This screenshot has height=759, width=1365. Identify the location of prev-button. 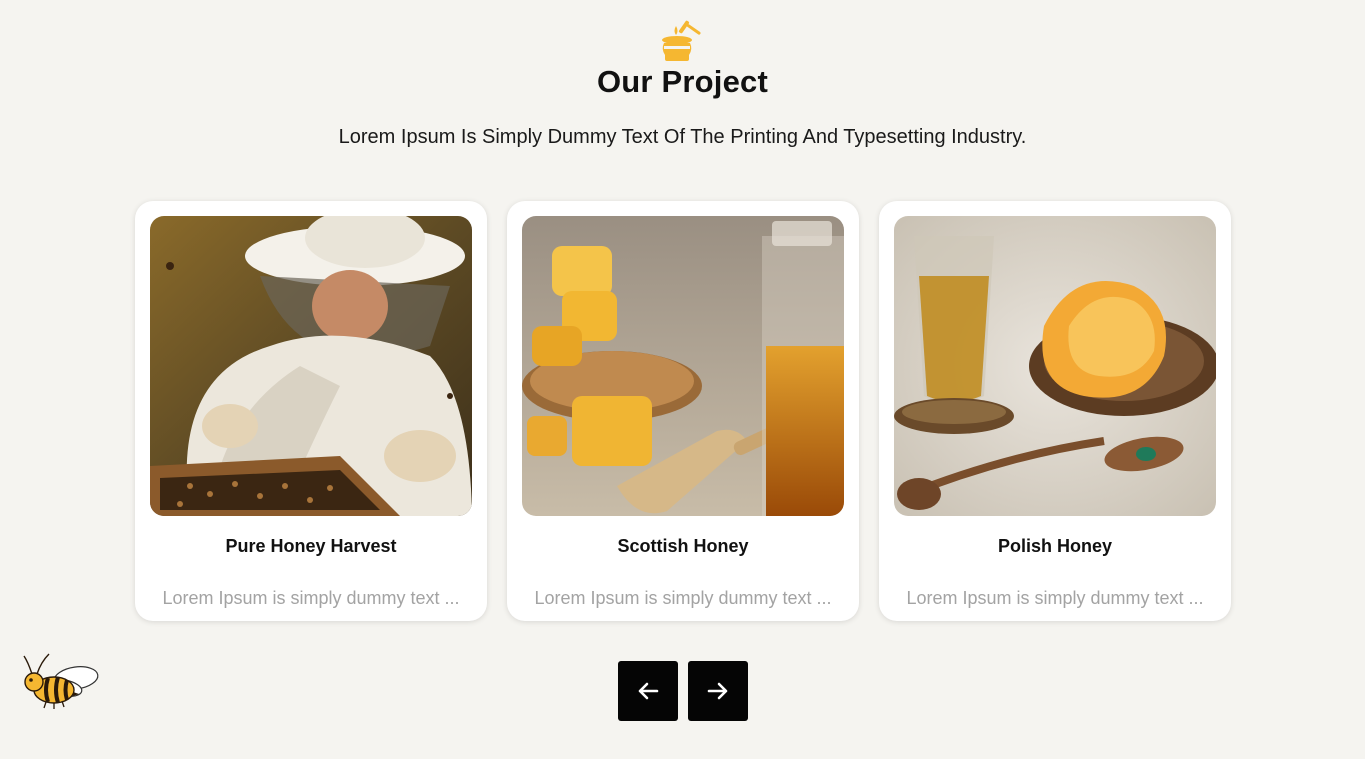
(648, 691).